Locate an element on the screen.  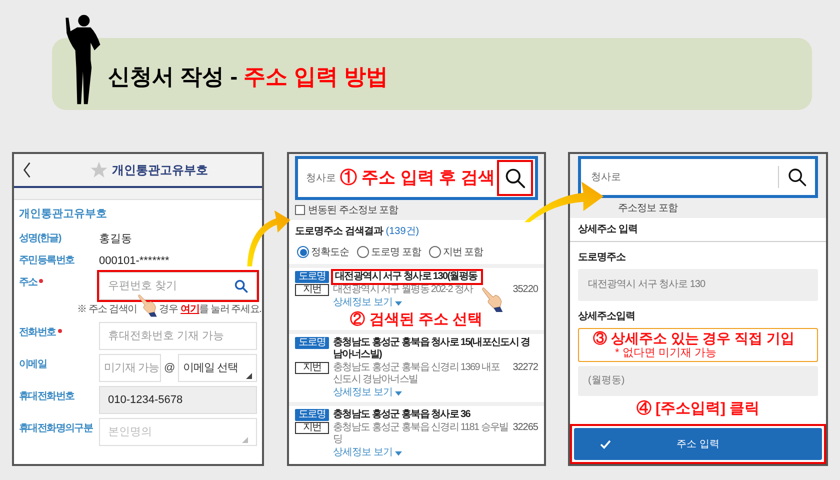
field-value: 홍길동 is located at coordinates (116, 239).